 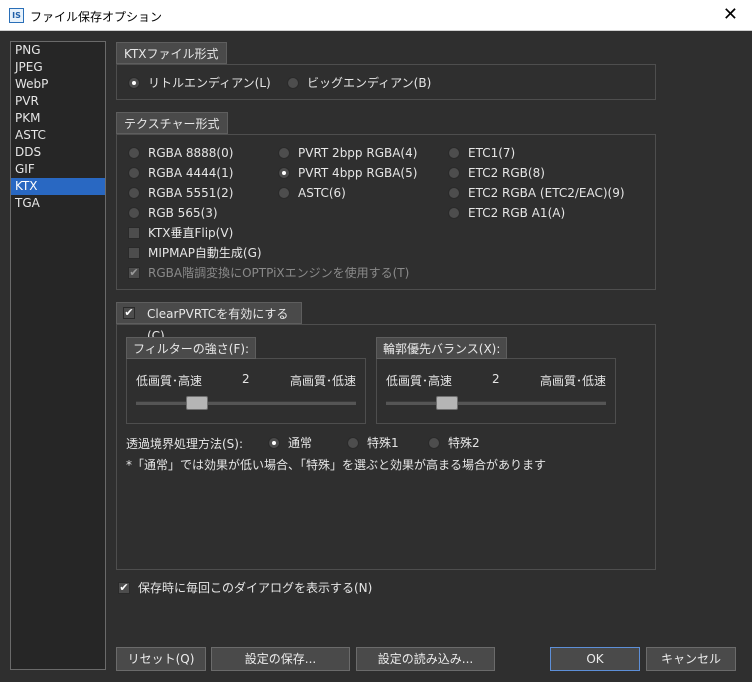 I want to click on format-item-dds: DDS, so click(x=58, y=152).